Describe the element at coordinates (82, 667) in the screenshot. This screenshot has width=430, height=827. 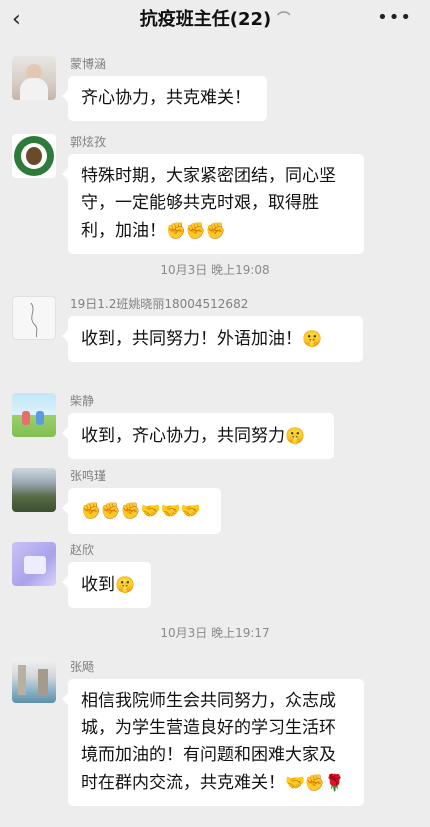
I see `sender-name: 张飏` at that location.